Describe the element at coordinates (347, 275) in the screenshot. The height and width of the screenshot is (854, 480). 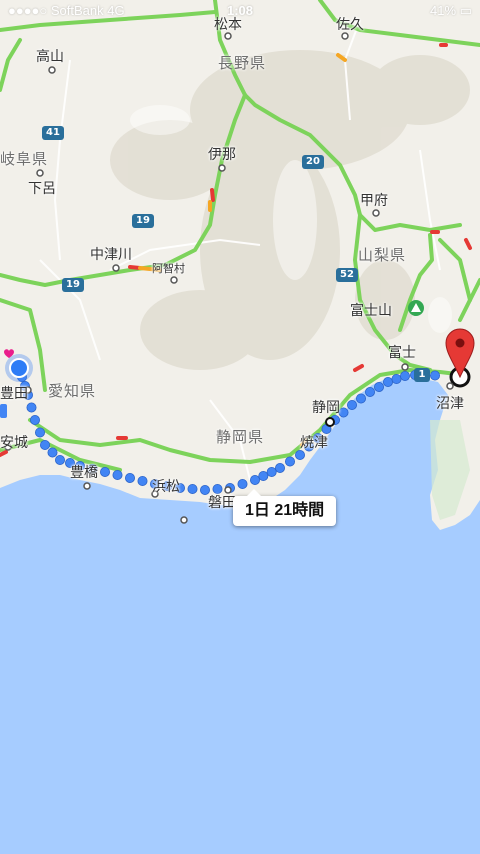
I see `route-shield-52: 52` at that location.